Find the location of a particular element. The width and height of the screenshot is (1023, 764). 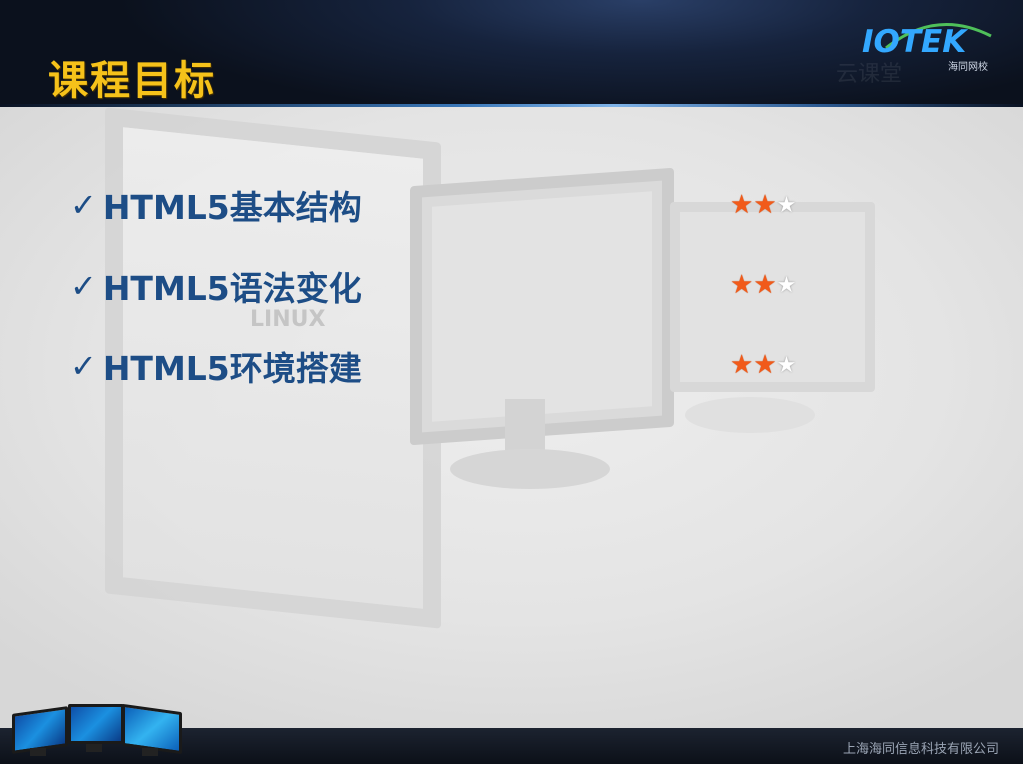

monitor-base-right is located at coordinates (750, 415).